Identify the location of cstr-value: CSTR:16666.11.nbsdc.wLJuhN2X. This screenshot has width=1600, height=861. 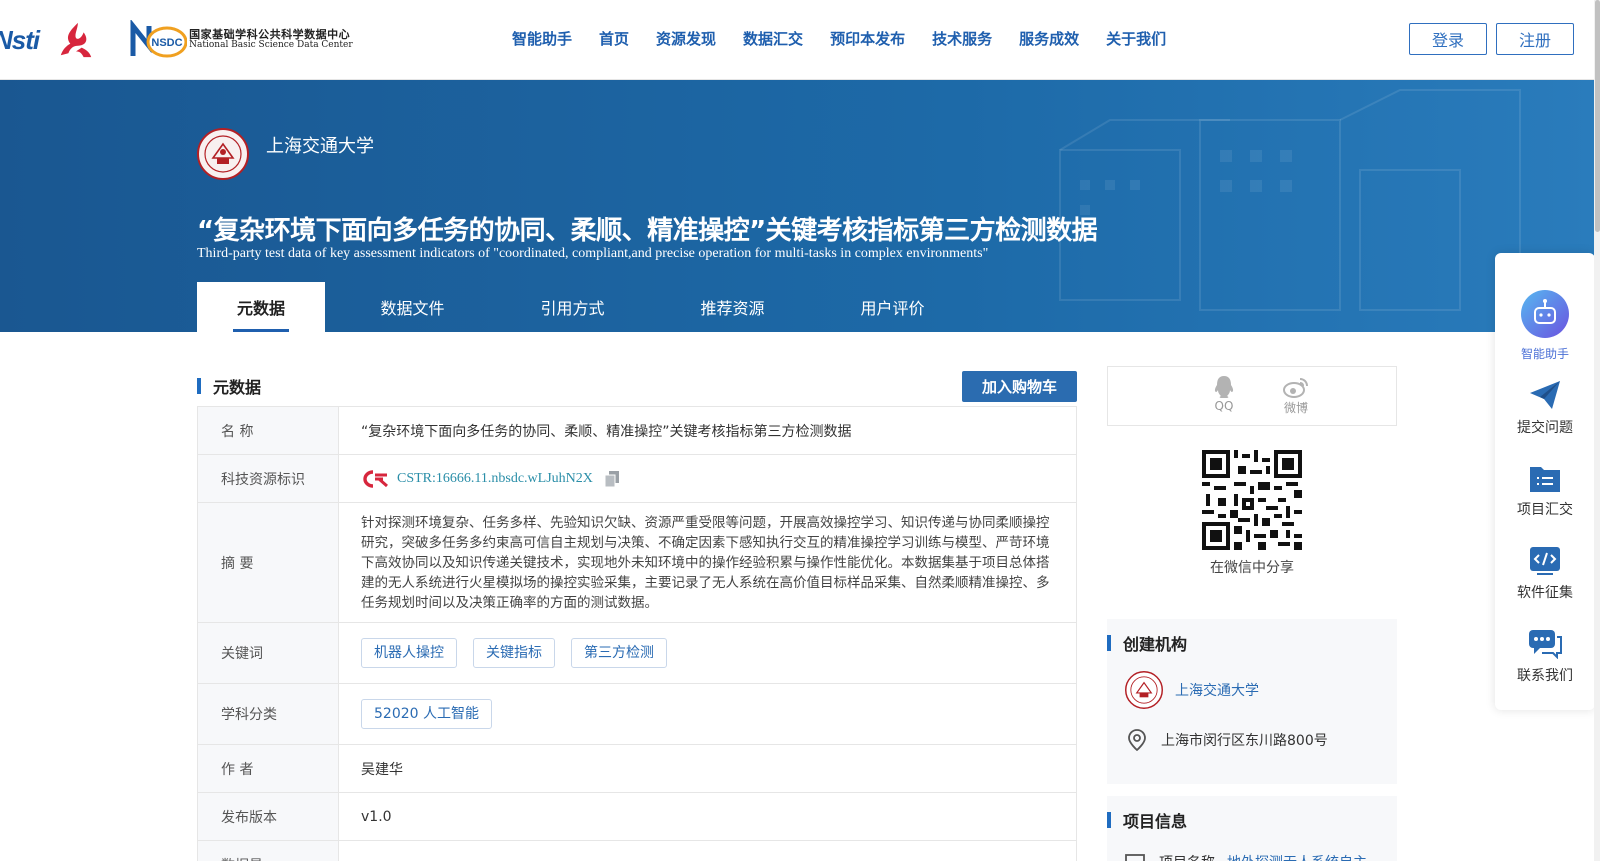
(707, 478).